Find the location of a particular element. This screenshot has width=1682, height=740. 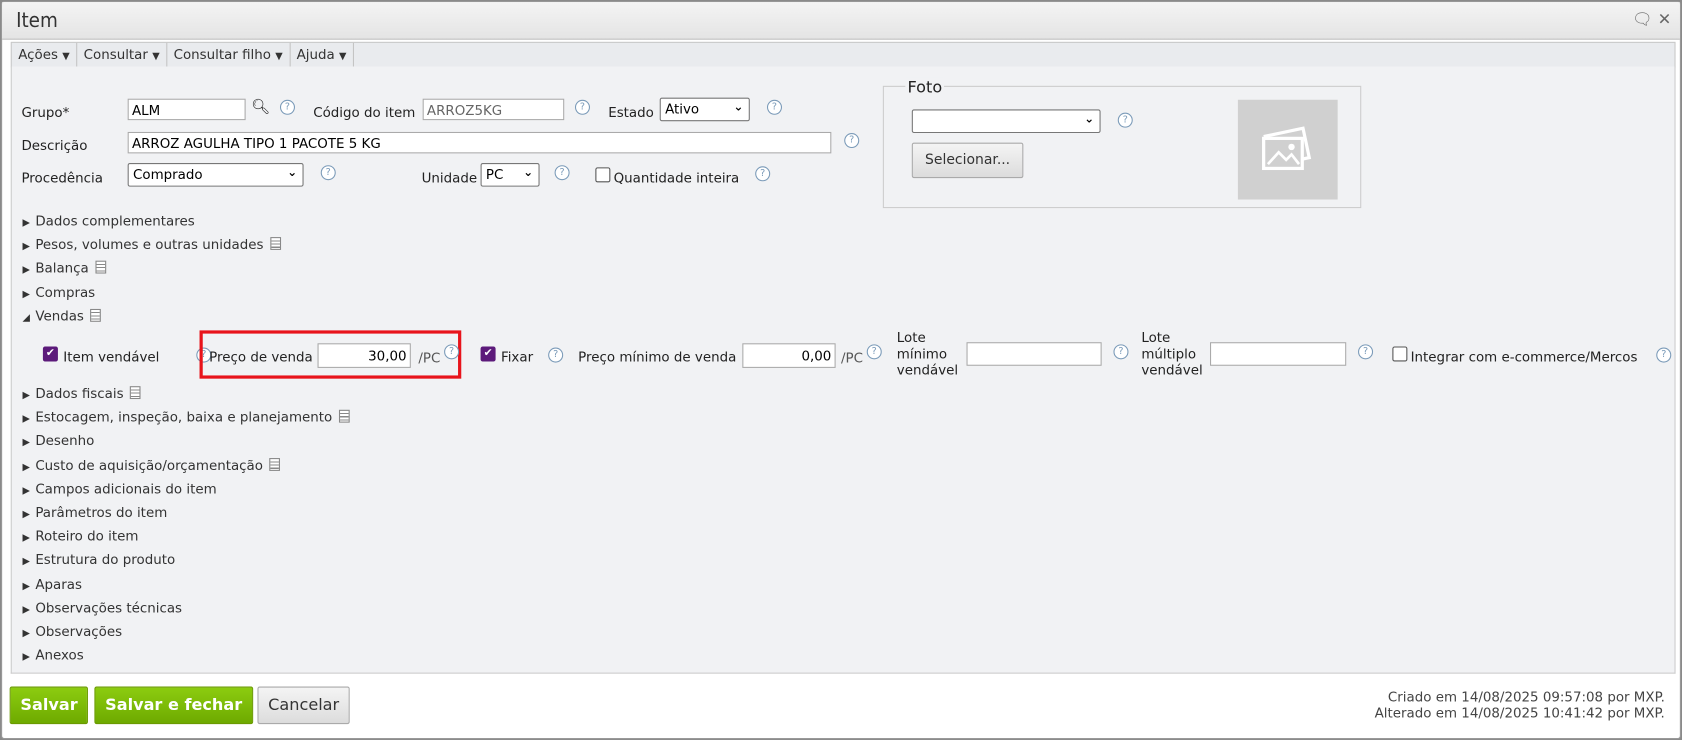

unidade-label: Unidade is located at coordinates (449, 177).